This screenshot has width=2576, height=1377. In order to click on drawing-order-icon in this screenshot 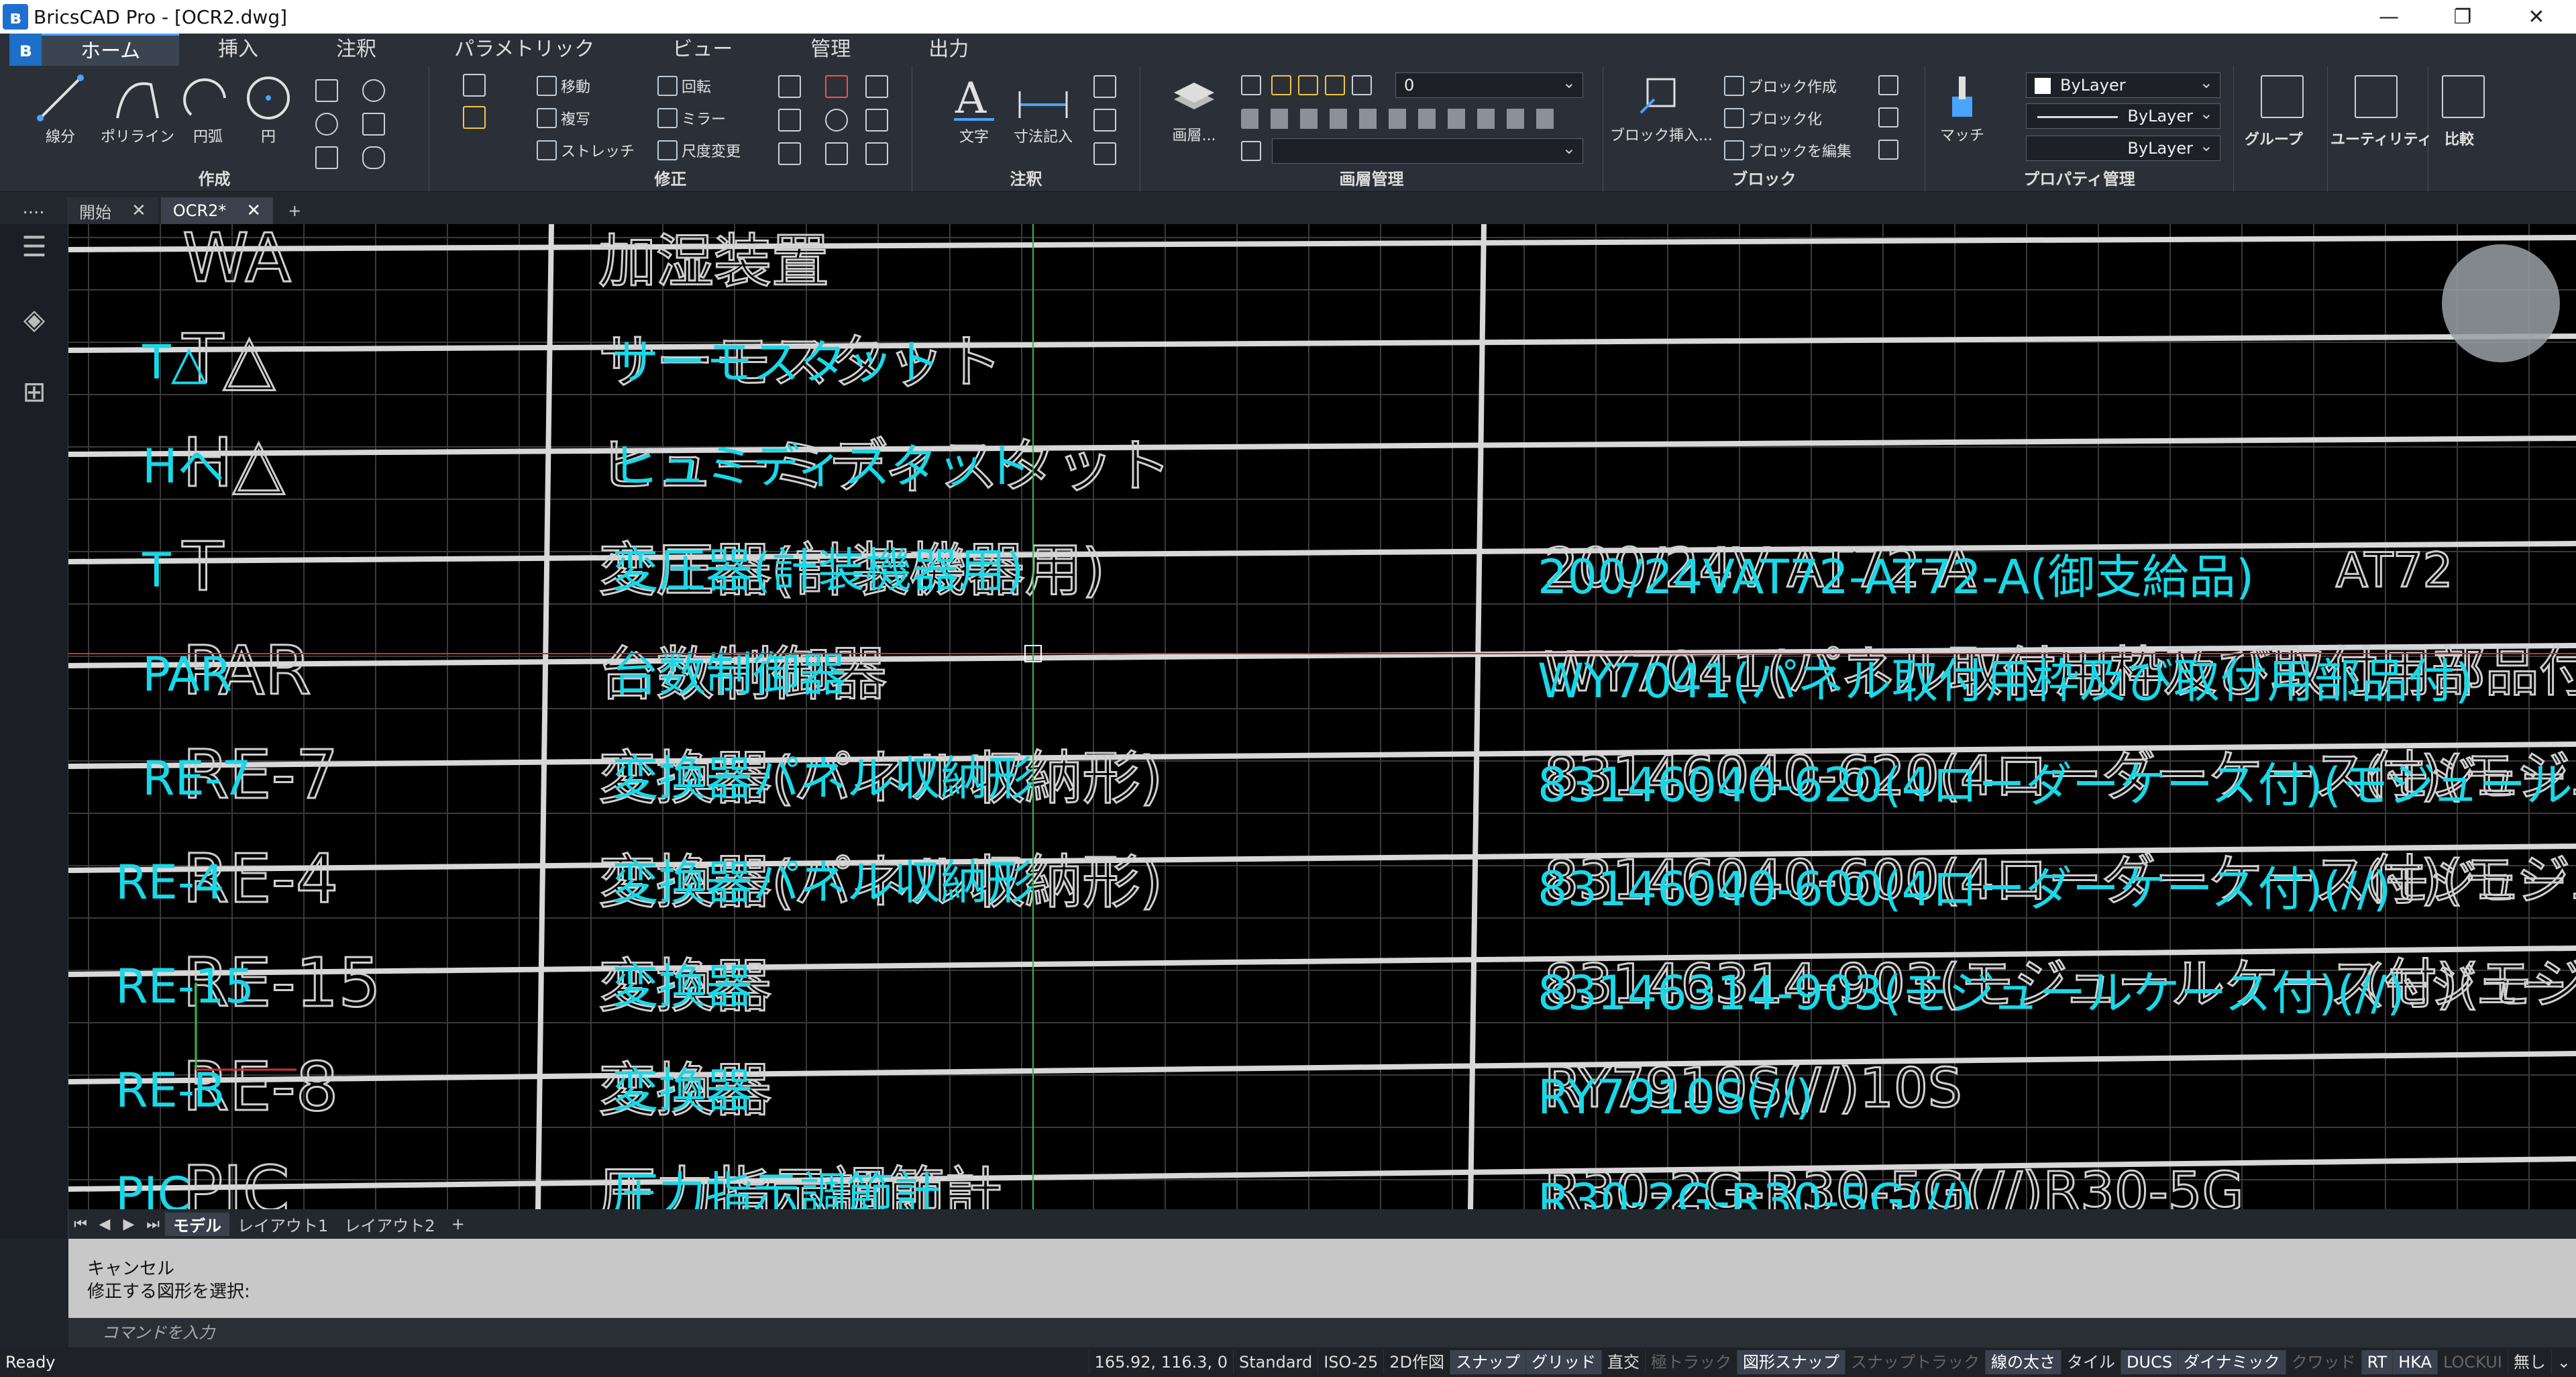, I will do `click(876, 153)`.